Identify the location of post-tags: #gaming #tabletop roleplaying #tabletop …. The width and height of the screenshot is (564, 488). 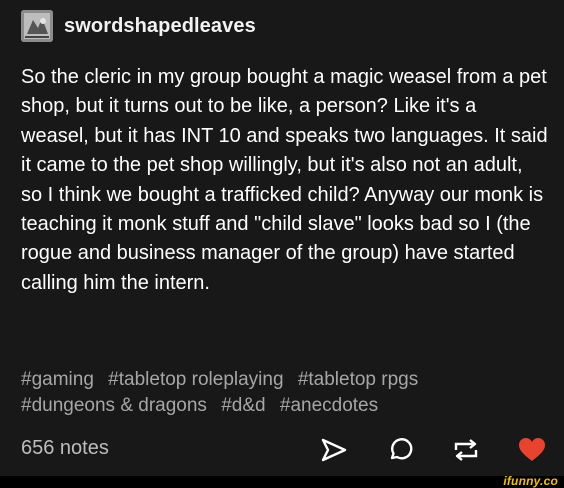
(285, 393).